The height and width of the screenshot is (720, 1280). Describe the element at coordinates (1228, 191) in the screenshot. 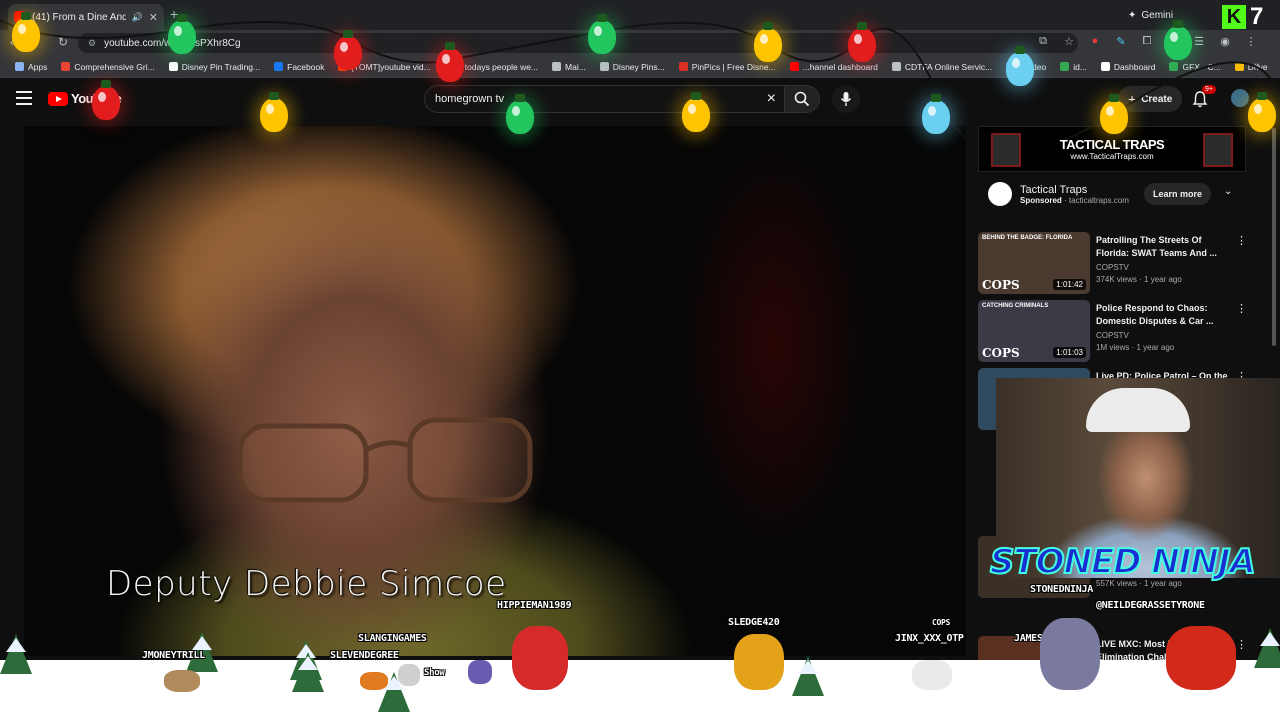

I see `chevron-down-icon: ⌄` at that location.